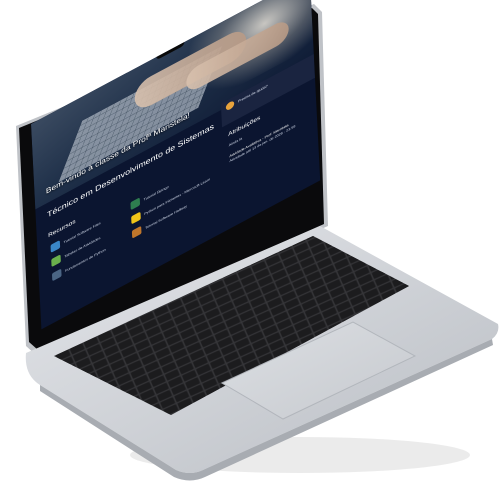  What do you see at coordinates (136, 218) in the screenshot?
I see `python-icon` at bounding box center [136, 218].